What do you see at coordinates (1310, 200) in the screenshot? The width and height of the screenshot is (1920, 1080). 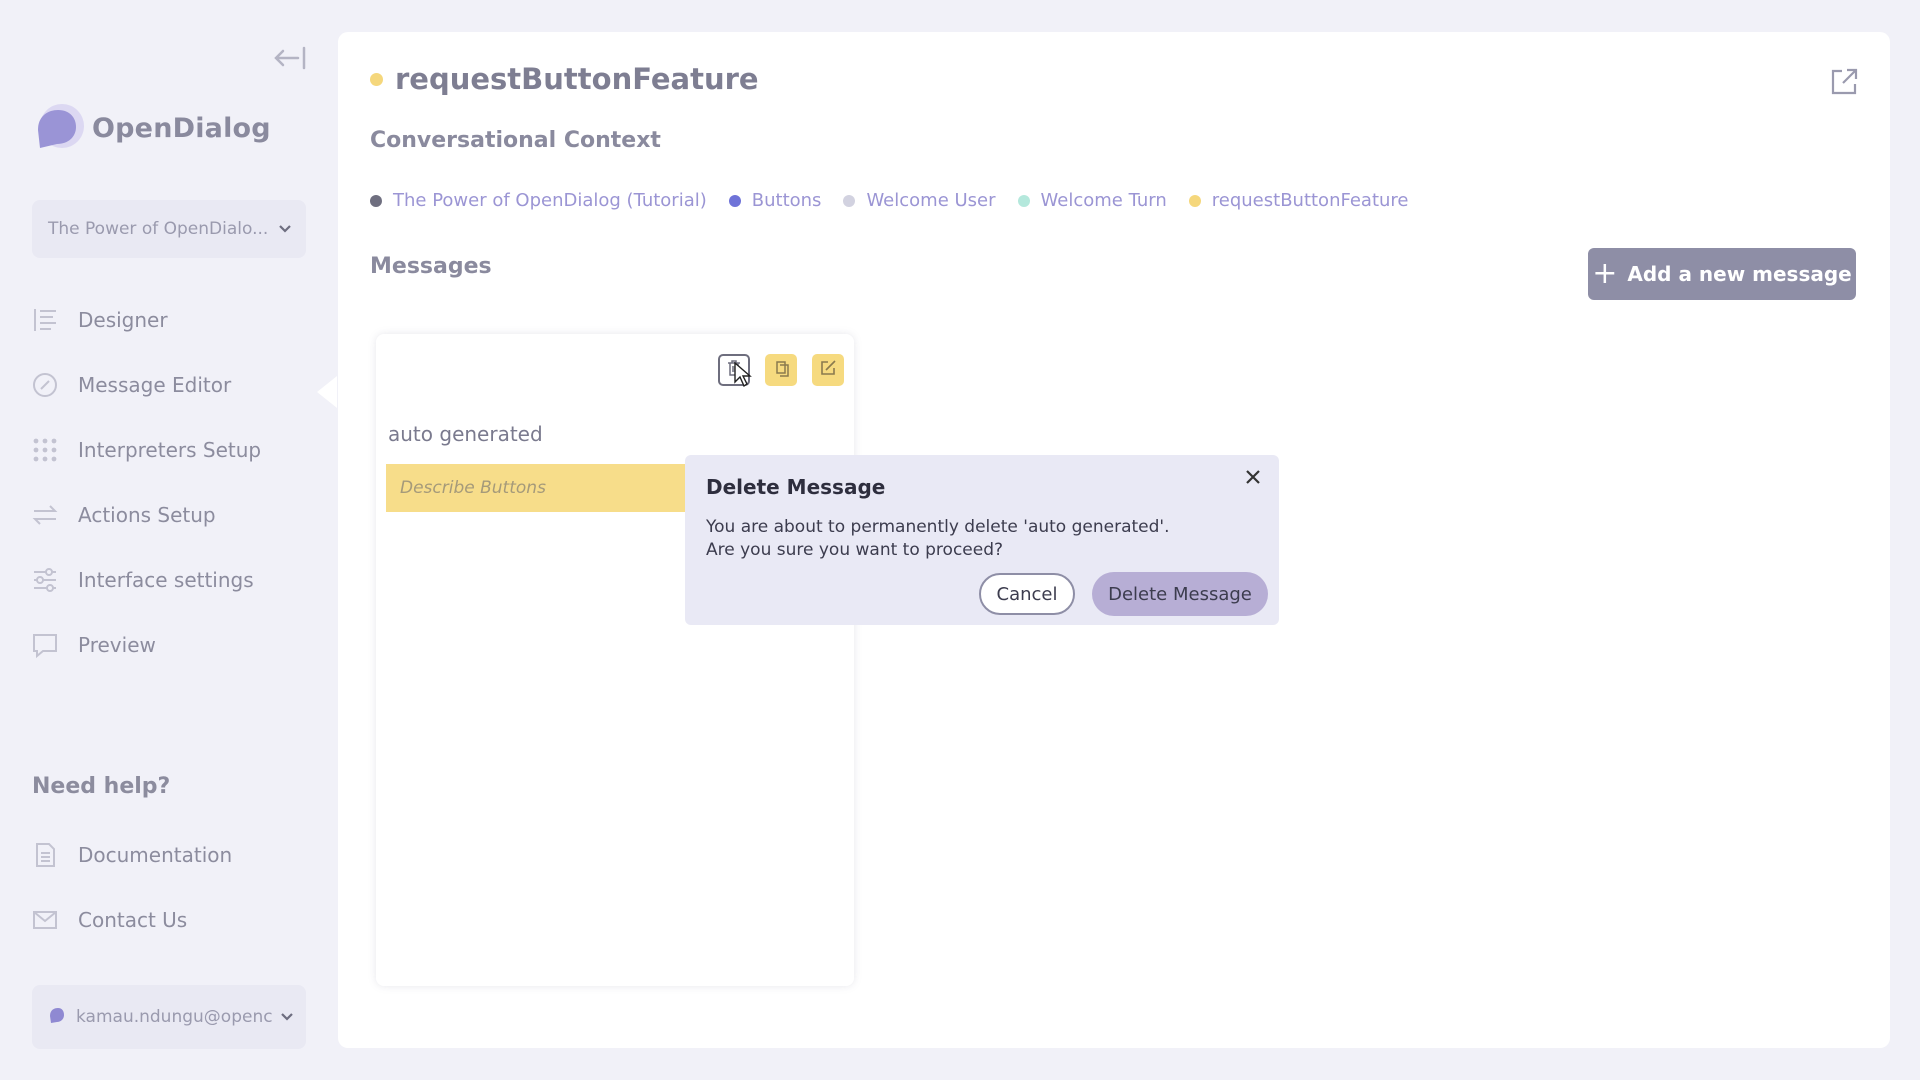 I see `breadcrumb-label: requestButtonFeature` at bounding box center [1310, 200].